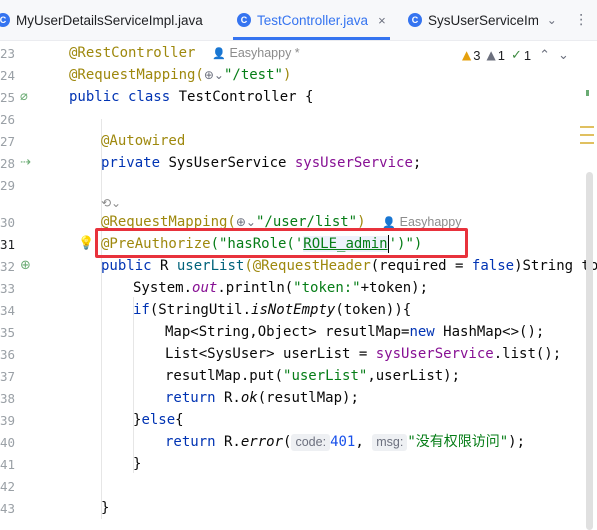  What do you see at coordinates (228, 398) in the screenshot?
I see `code-text: R.` at bounding box center [228, 398].